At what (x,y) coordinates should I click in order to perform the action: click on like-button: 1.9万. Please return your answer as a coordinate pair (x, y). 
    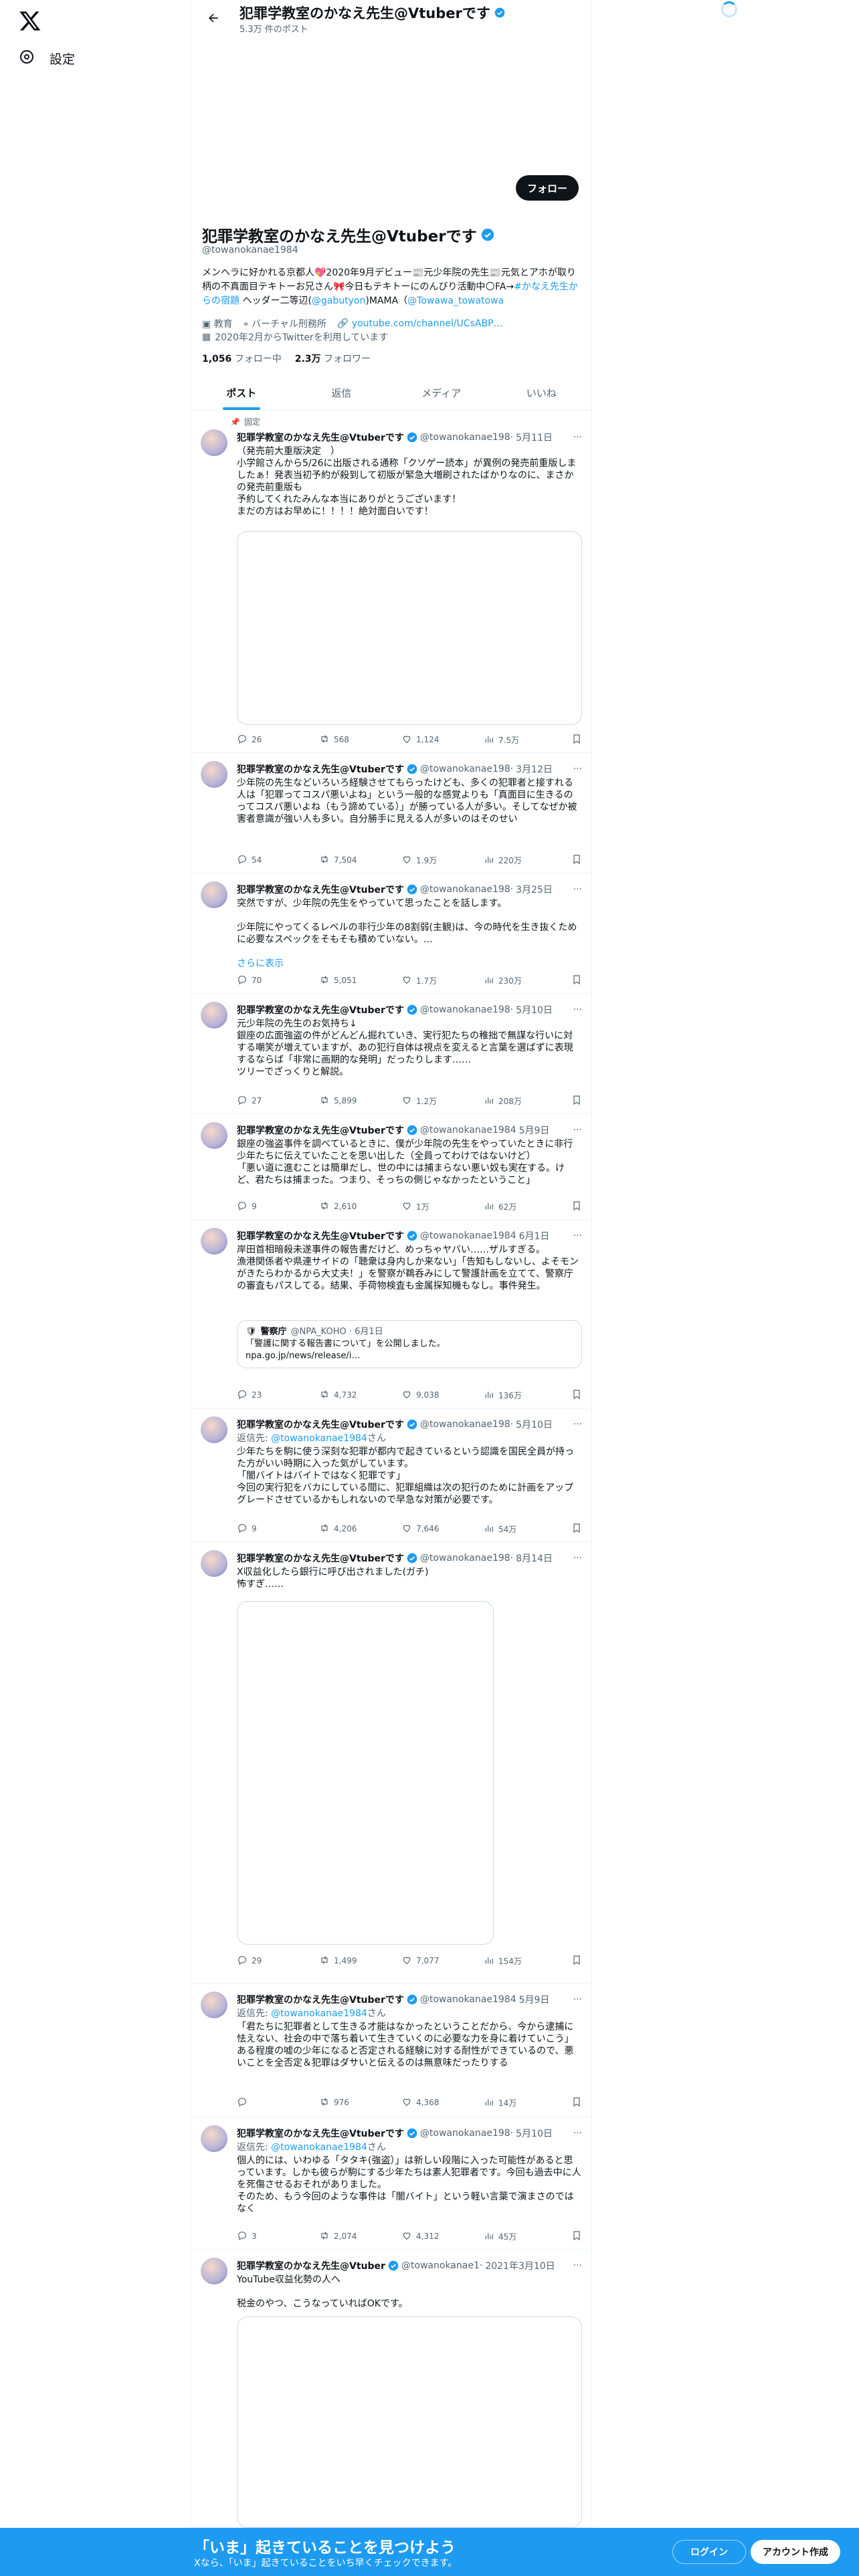
    Looking at the image, I should click on (443, 861).